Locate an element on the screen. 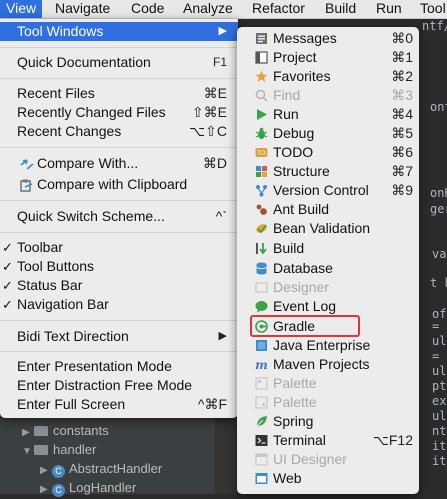  tw-todo-item: TO TODO ⌘6 is located at coordinates (328, 152).